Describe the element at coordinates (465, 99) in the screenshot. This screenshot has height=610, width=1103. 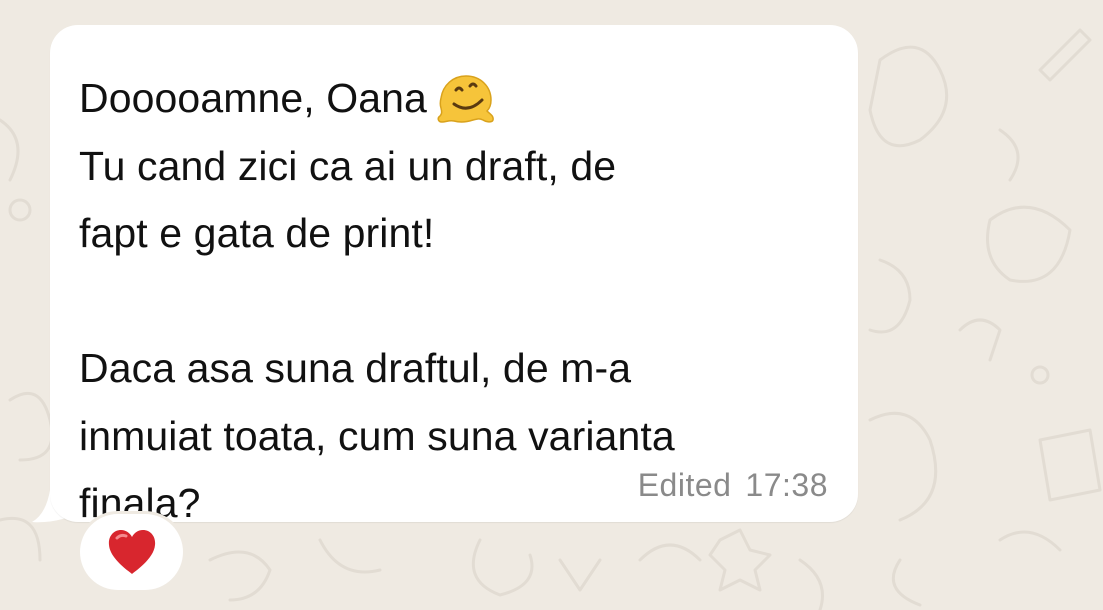
I see `melting-face-icon` at that location.